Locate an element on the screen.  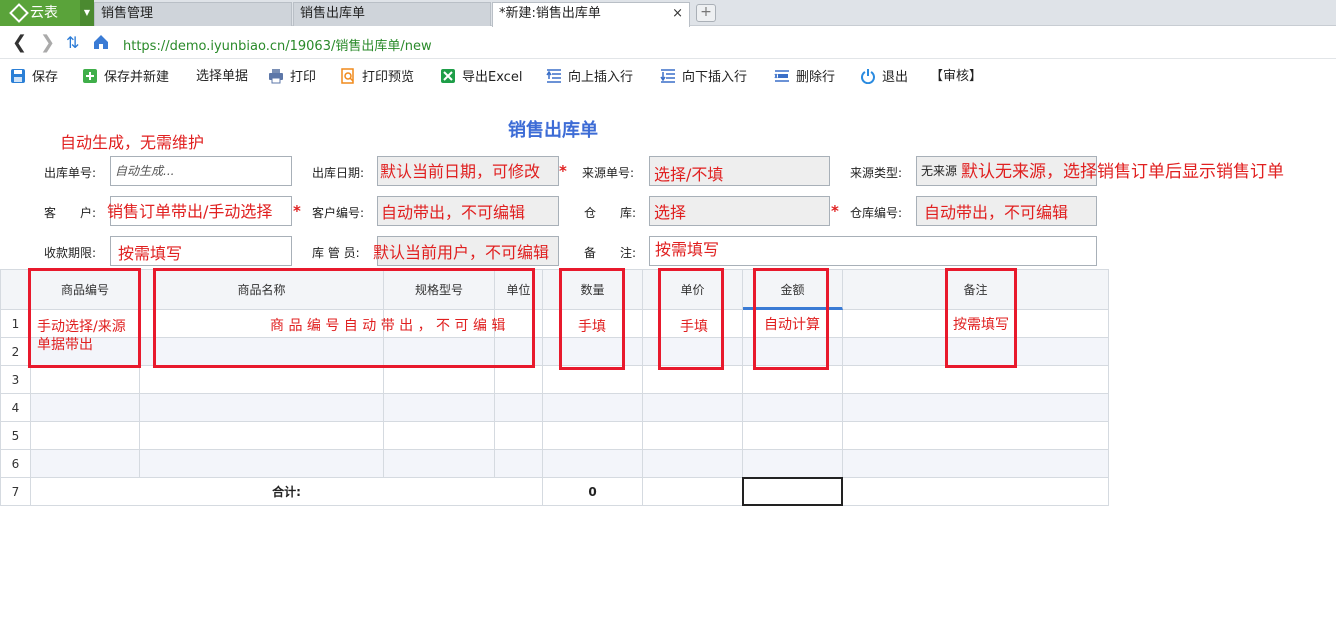
app-logo-label: 云表 is located at coordinates (44, 13).